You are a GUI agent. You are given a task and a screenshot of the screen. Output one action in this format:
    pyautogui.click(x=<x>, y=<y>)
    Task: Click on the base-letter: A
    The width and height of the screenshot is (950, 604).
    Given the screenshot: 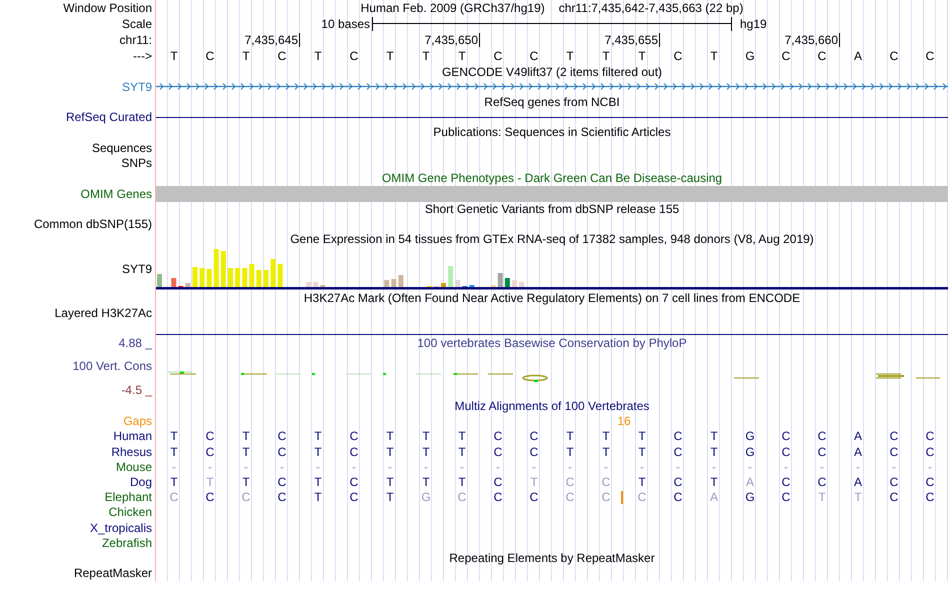 What is the action you would take?
    pyautogui.click(x=857, y=56)
    